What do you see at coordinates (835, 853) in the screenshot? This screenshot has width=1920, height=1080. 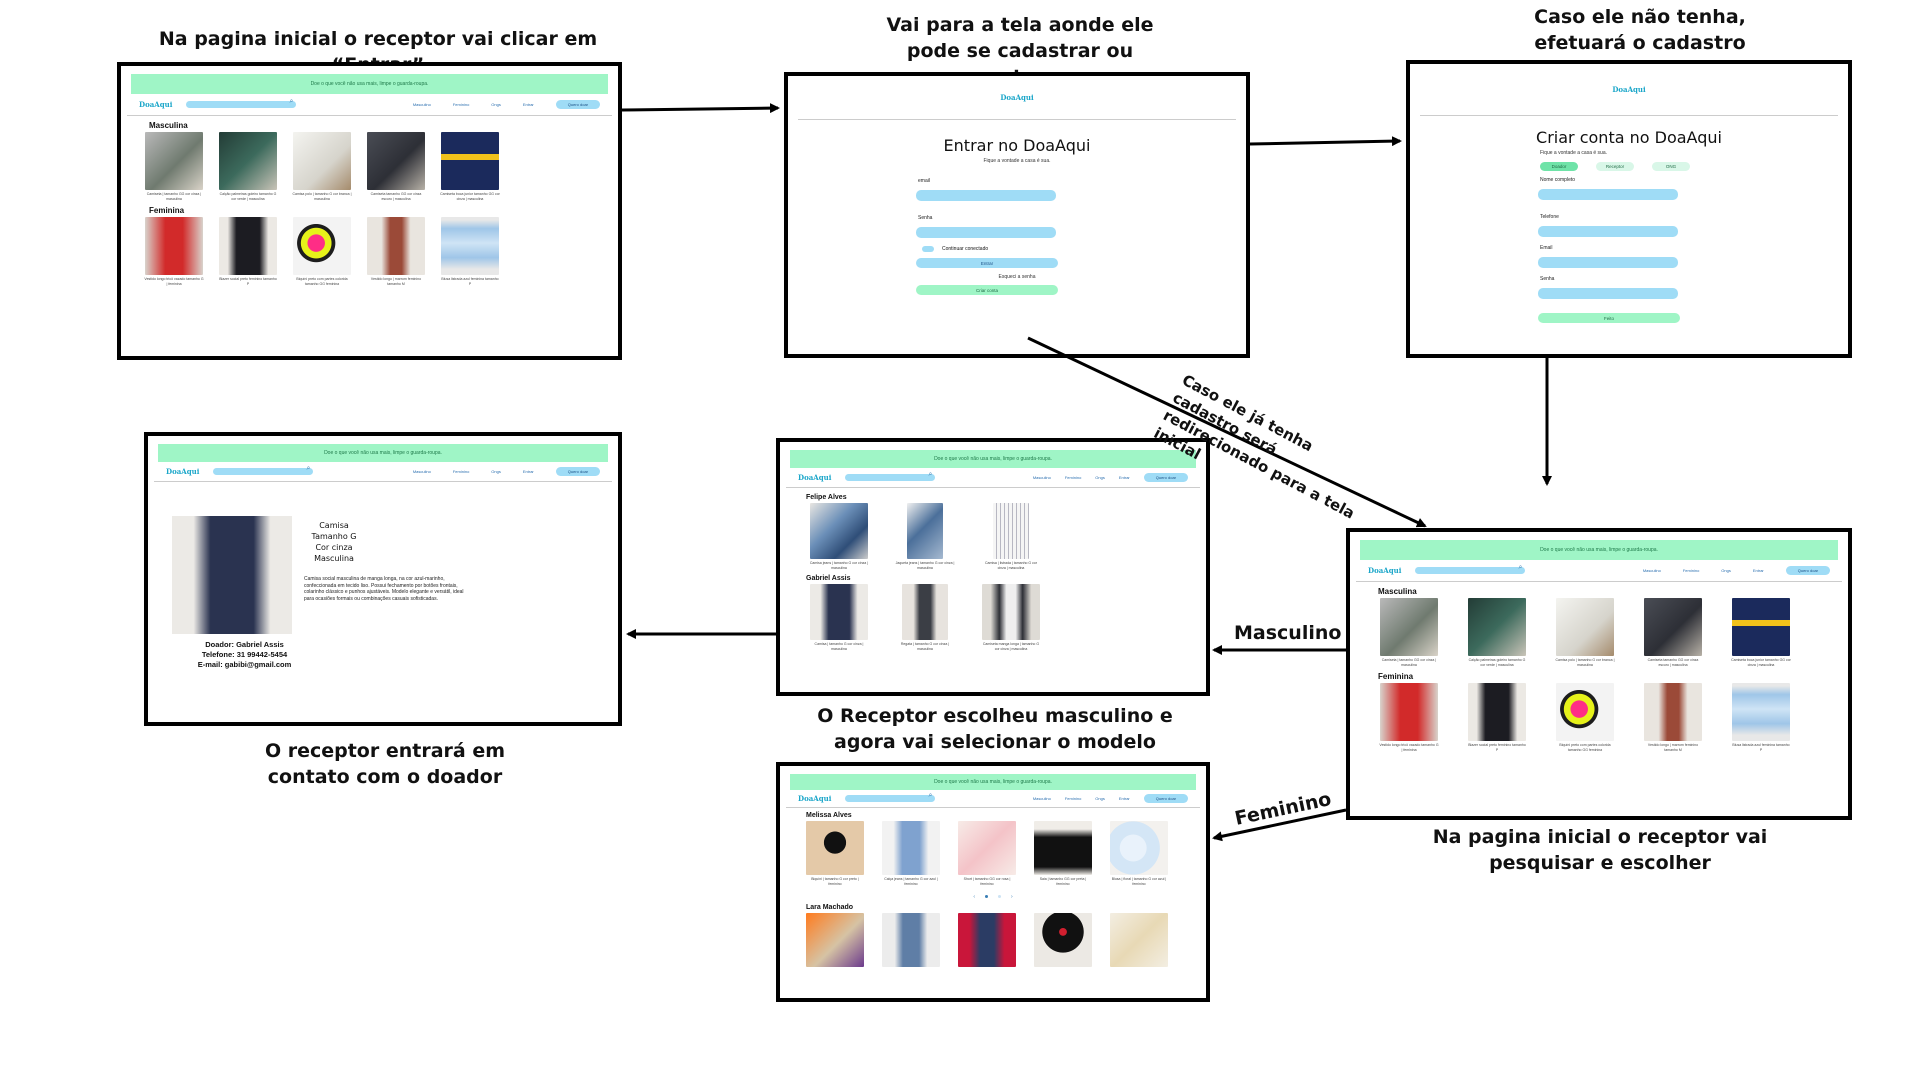 I see `product-card: Biquíni | tamanho G cor preto | feminino` at bounding box center [835, 853].